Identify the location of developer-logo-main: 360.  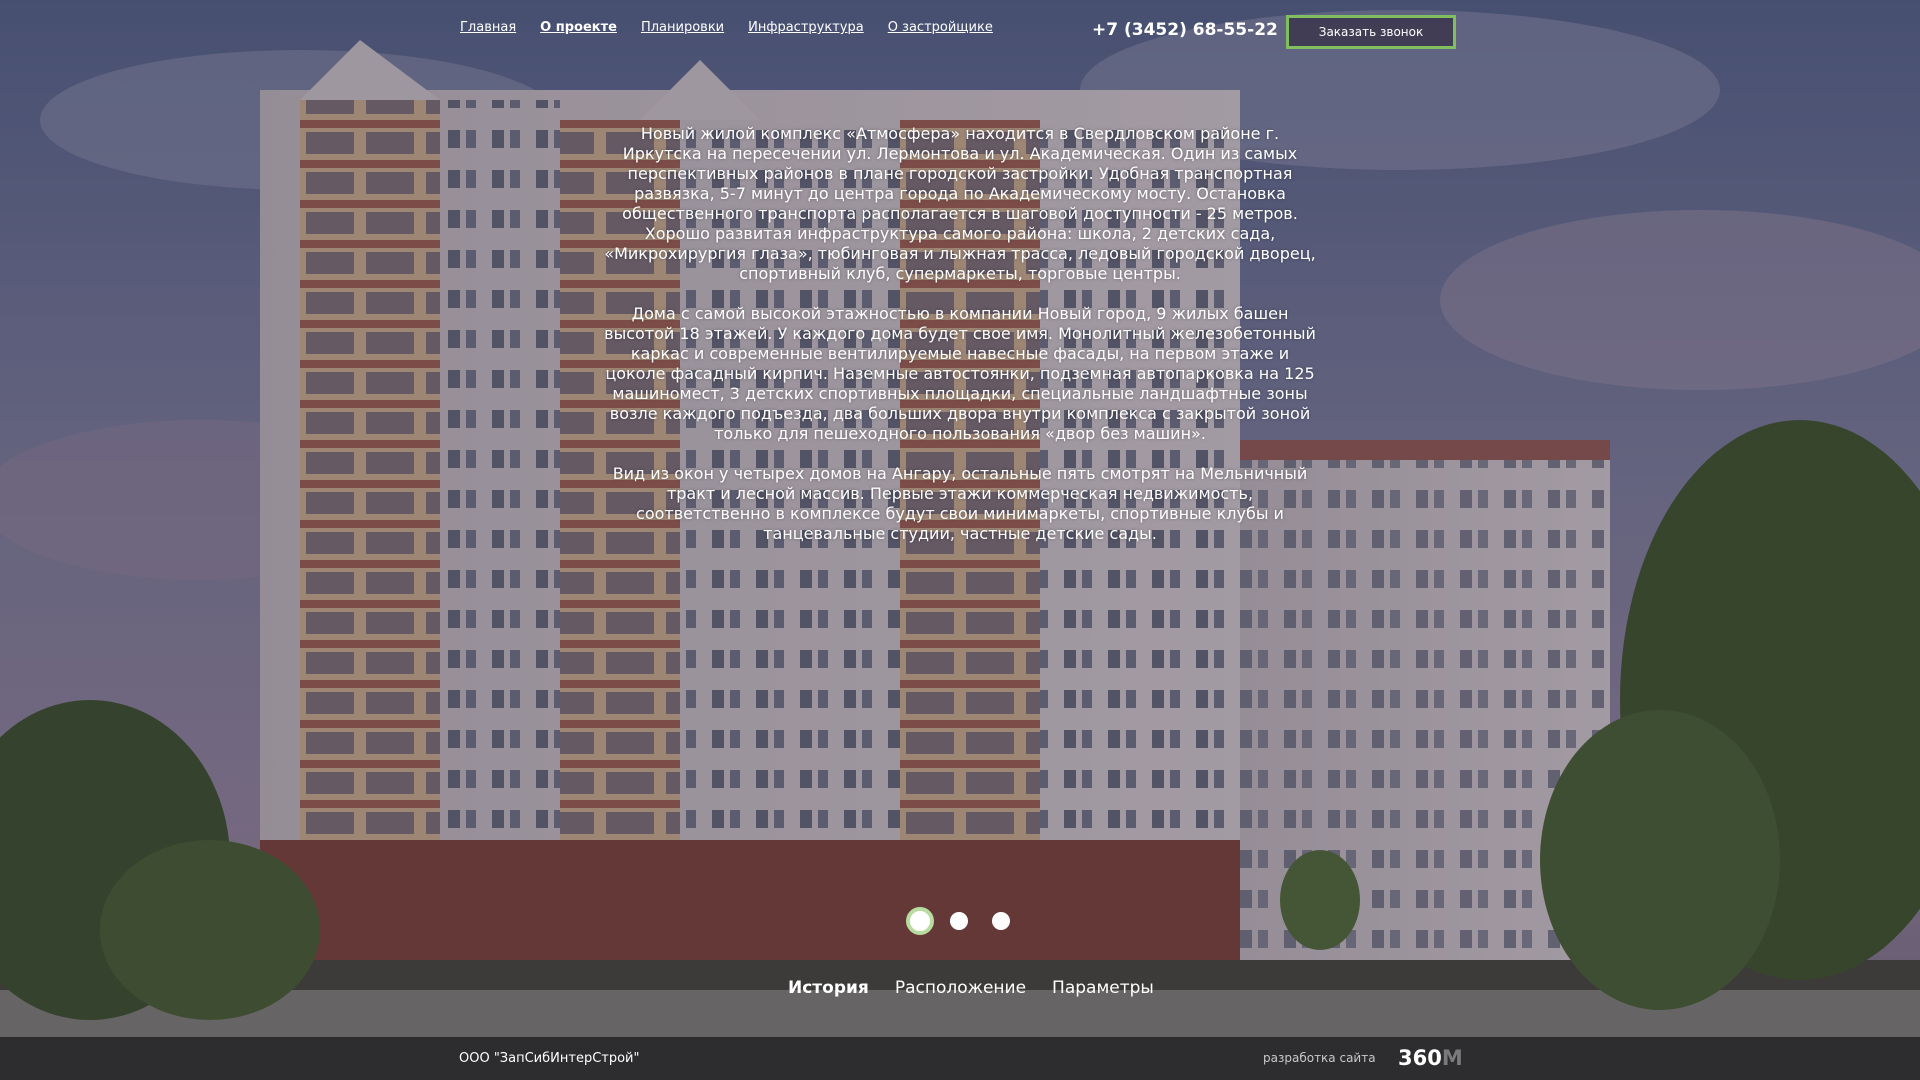
(1420, 1058).